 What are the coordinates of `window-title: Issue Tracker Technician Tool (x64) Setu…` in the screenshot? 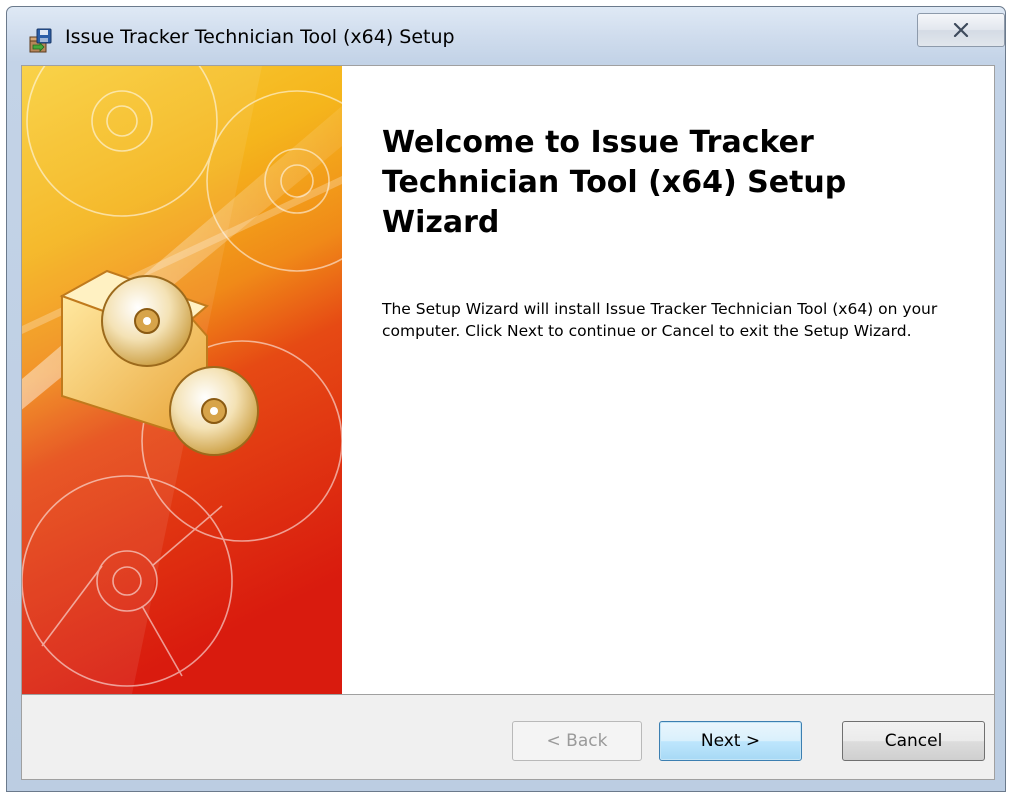 It's located at (260, 37).